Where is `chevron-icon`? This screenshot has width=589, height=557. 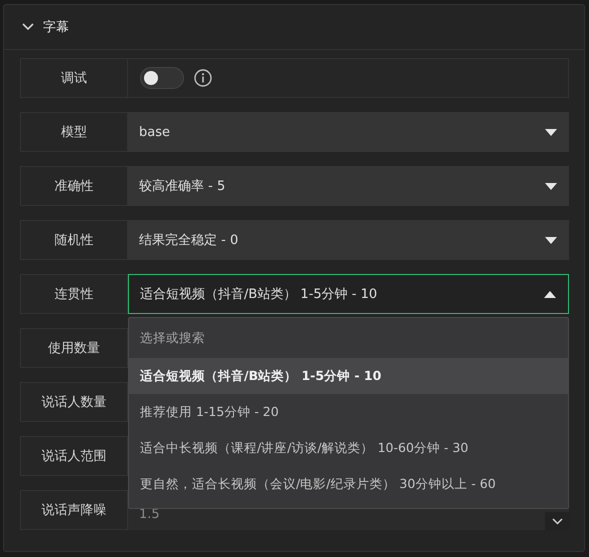 chevron-icon is located at coordinates (28, 27).